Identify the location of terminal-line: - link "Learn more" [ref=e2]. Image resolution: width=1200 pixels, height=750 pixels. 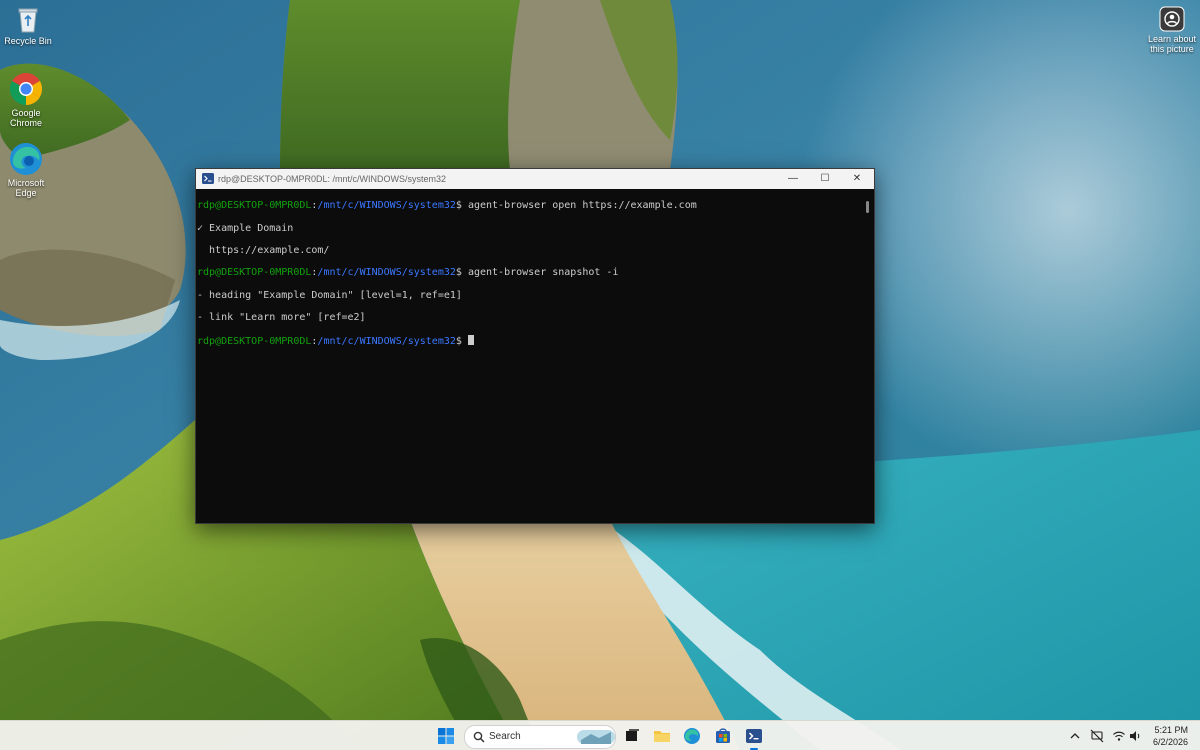
(281, 318).